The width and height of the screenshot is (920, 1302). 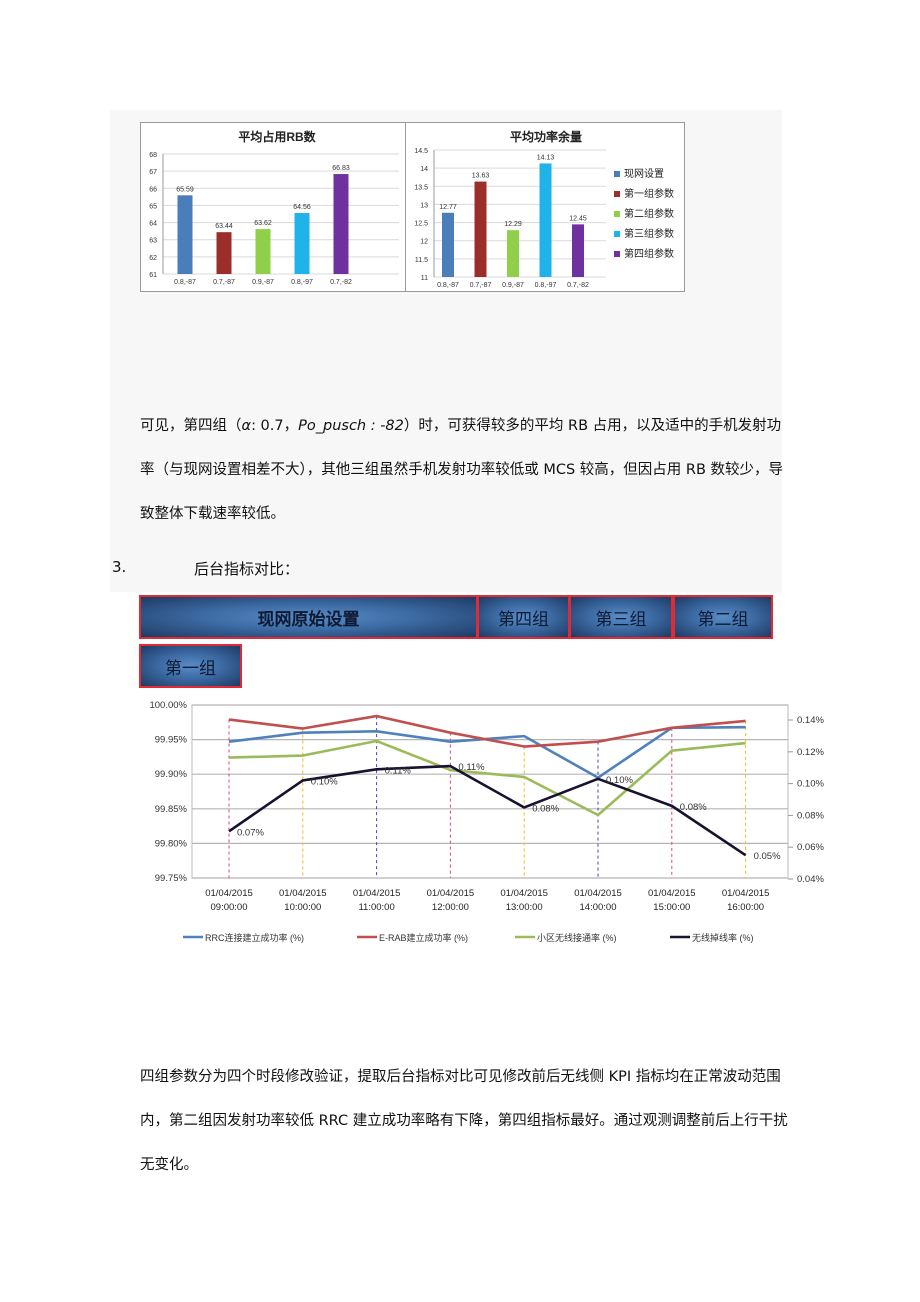 I want to click on left-y-tick-label: 99.85%, so click(x=171, y=809).